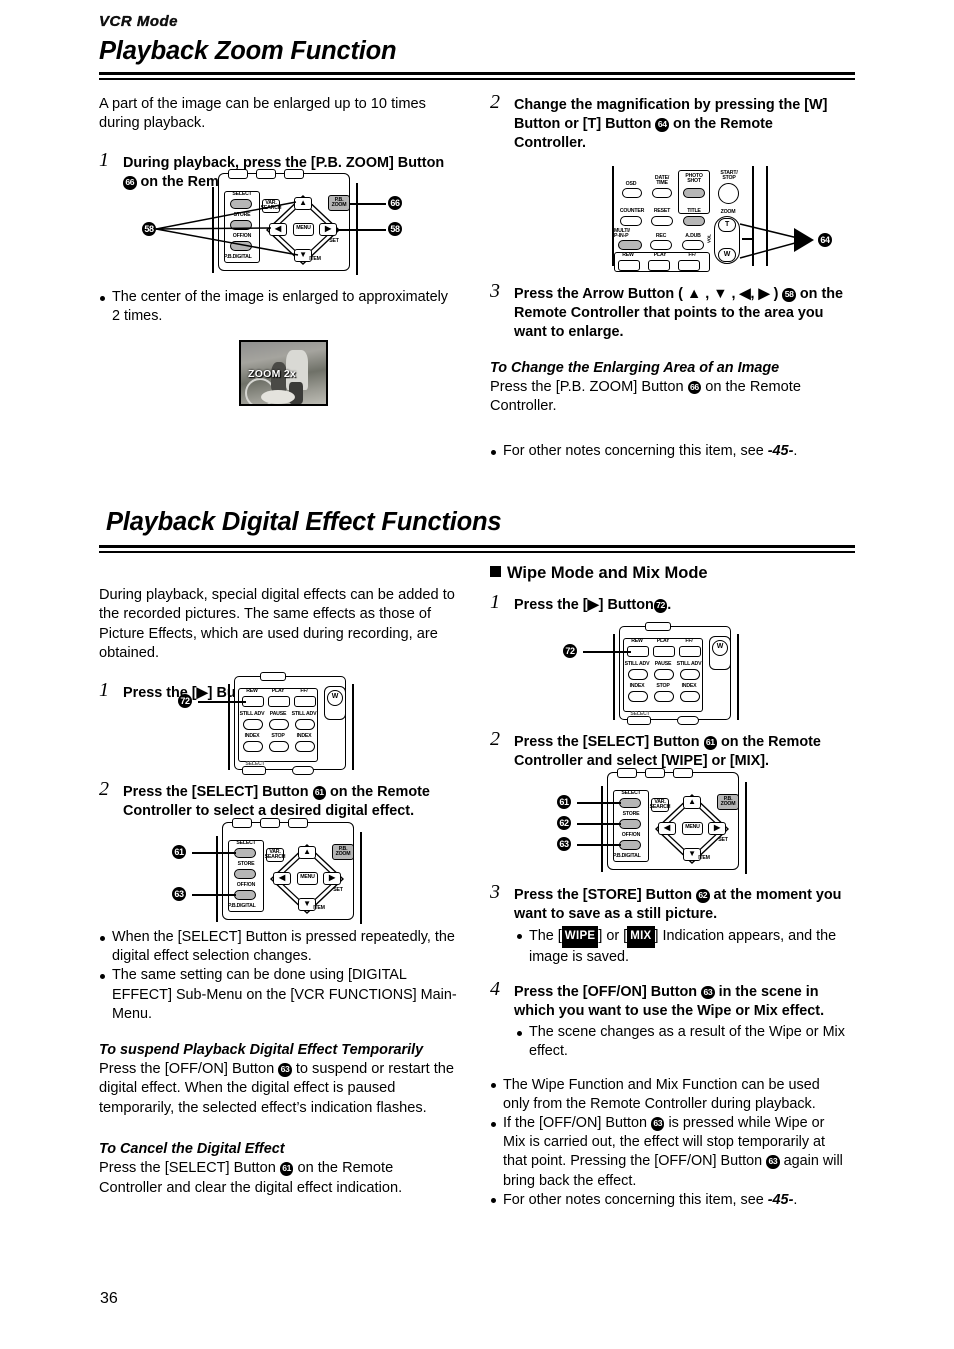 The image size is (954, 1349). Describe the element at coordinates (130, 183) in the screenshot. I see `callout-badge-66: 66` at that location.